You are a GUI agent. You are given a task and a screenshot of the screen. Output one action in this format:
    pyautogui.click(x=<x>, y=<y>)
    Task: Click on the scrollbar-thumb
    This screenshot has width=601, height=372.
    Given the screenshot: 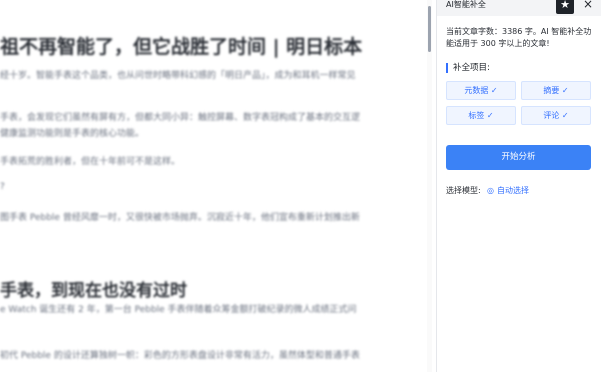 What is the action you would take?
    pyautogui.click(x=429, y=29)
    